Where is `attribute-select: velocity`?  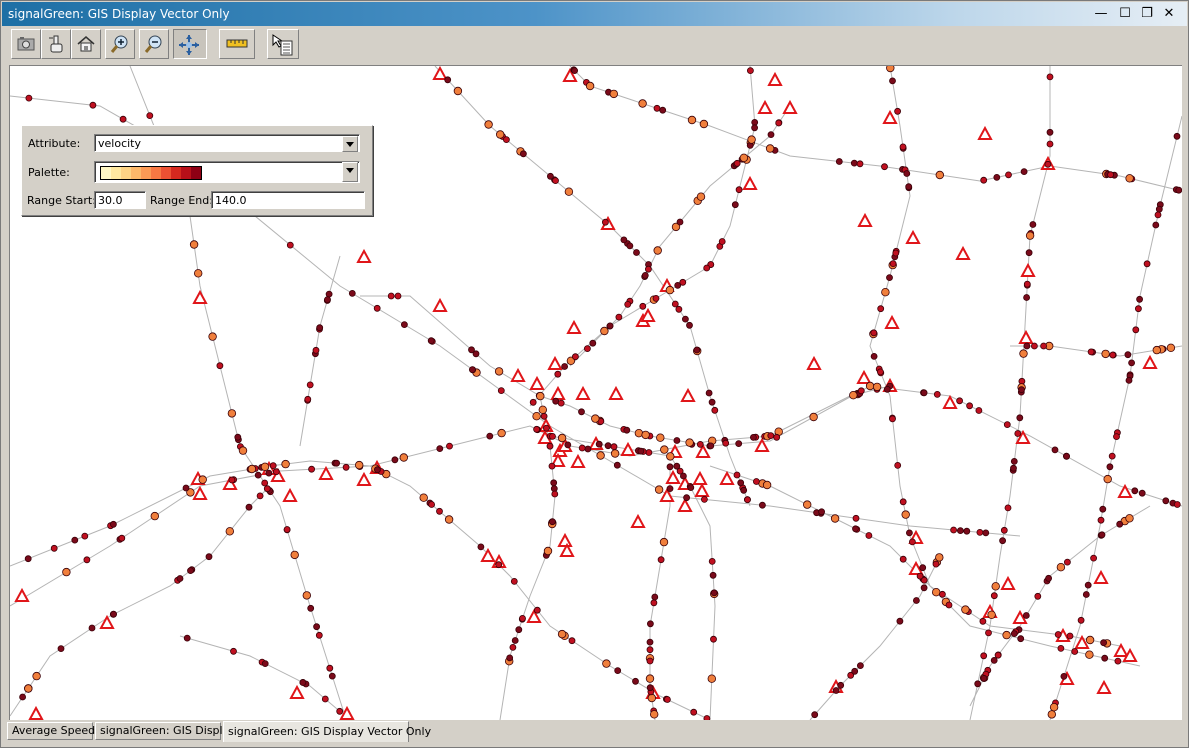
attribute-select: velocity is located at coordinates (227, 143).